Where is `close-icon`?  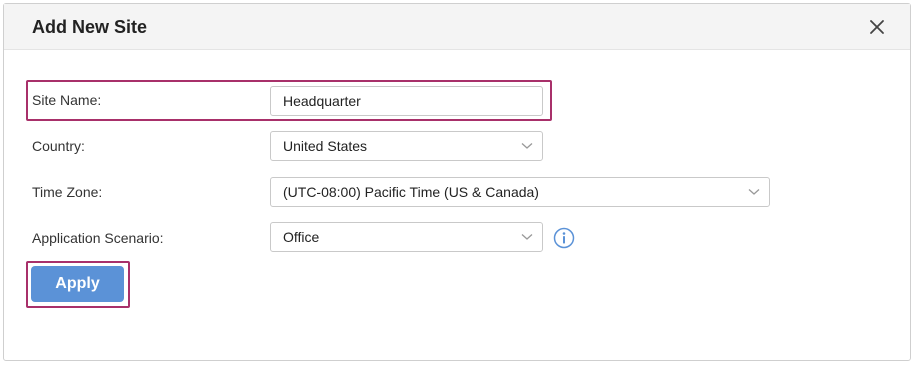 close-icon is located at coordinates (877, 27).